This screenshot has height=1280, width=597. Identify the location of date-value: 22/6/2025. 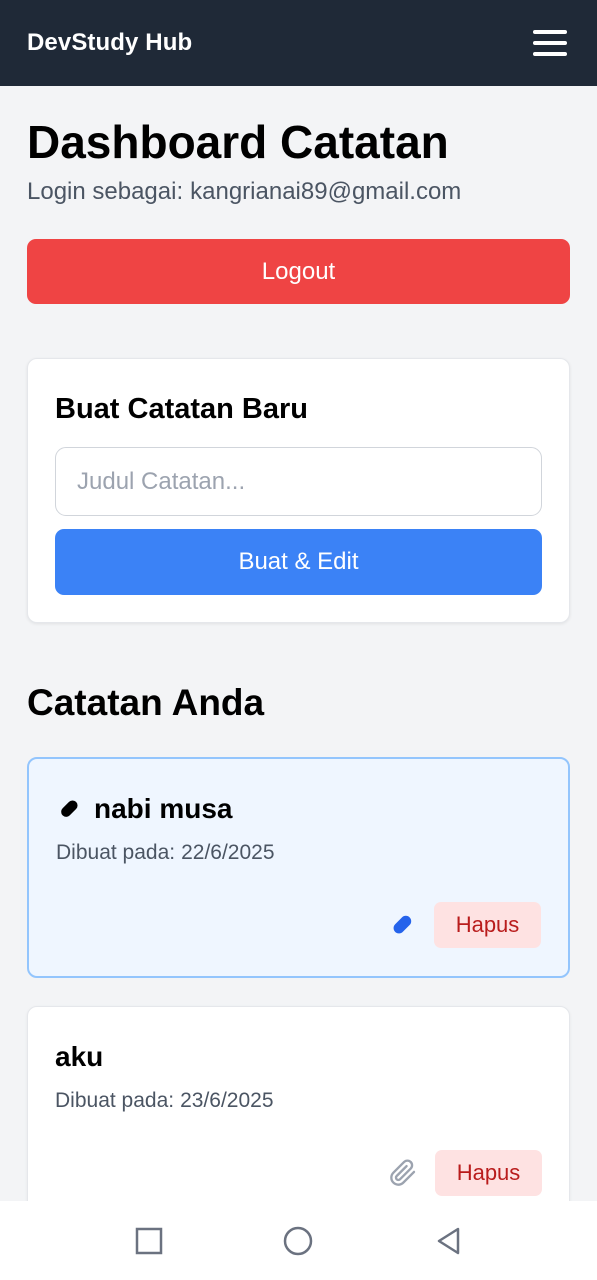
(228, 852).